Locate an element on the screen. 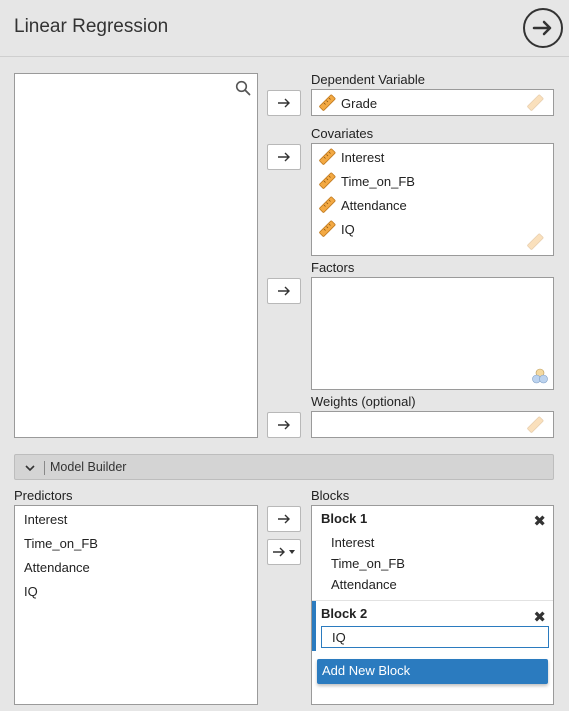  selected-block-indicator is located at coordinates (314, 626).